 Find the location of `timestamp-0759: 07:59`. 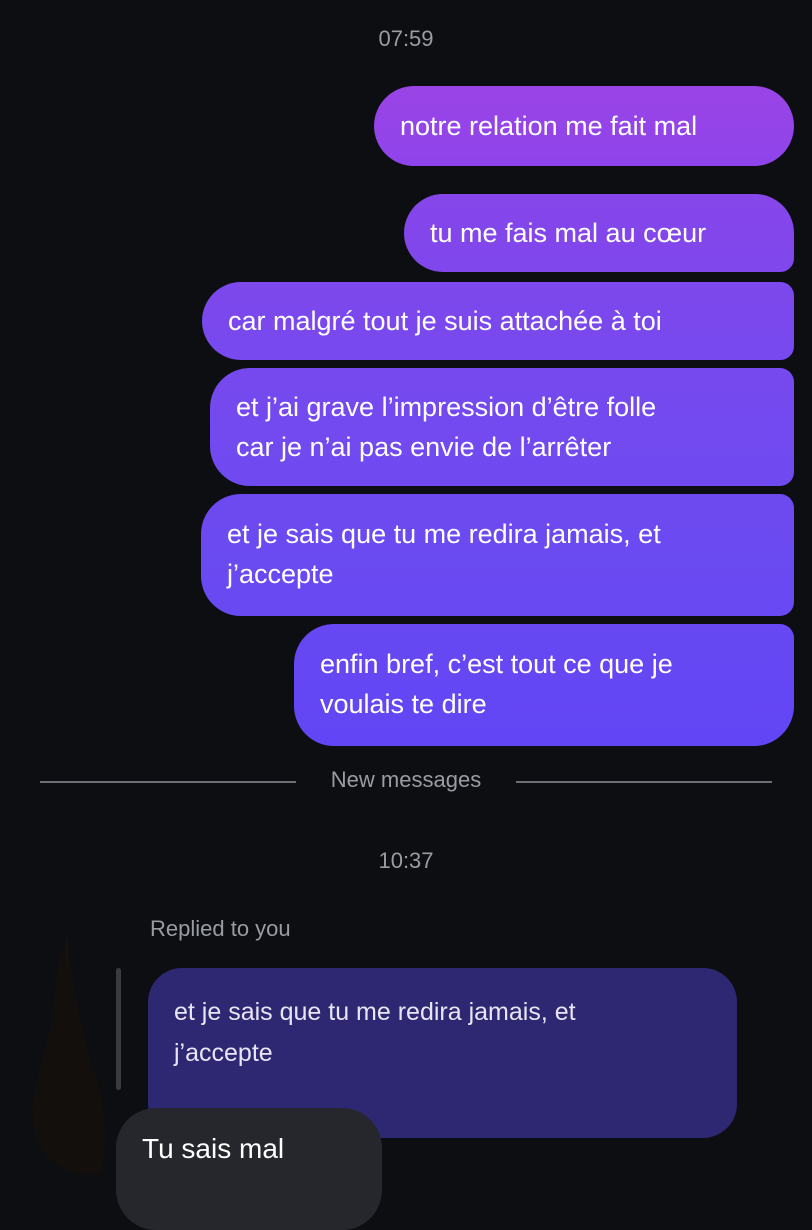

timestamp-0759: 07:59 is located at coordinates (406, 38).